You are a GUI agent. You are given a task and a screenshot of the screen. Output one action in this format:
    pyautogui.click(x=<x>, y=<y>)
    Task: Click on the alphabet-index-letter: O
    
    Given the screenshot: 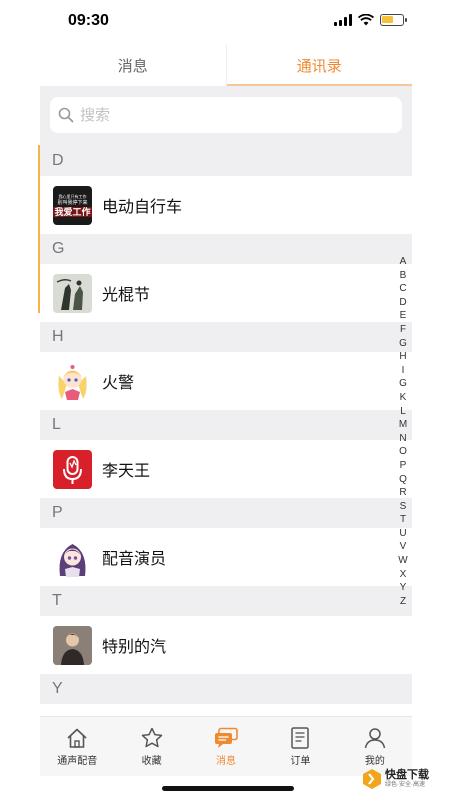 What is the action you would take?
    pyautogui.click(x=403, y=452)
    